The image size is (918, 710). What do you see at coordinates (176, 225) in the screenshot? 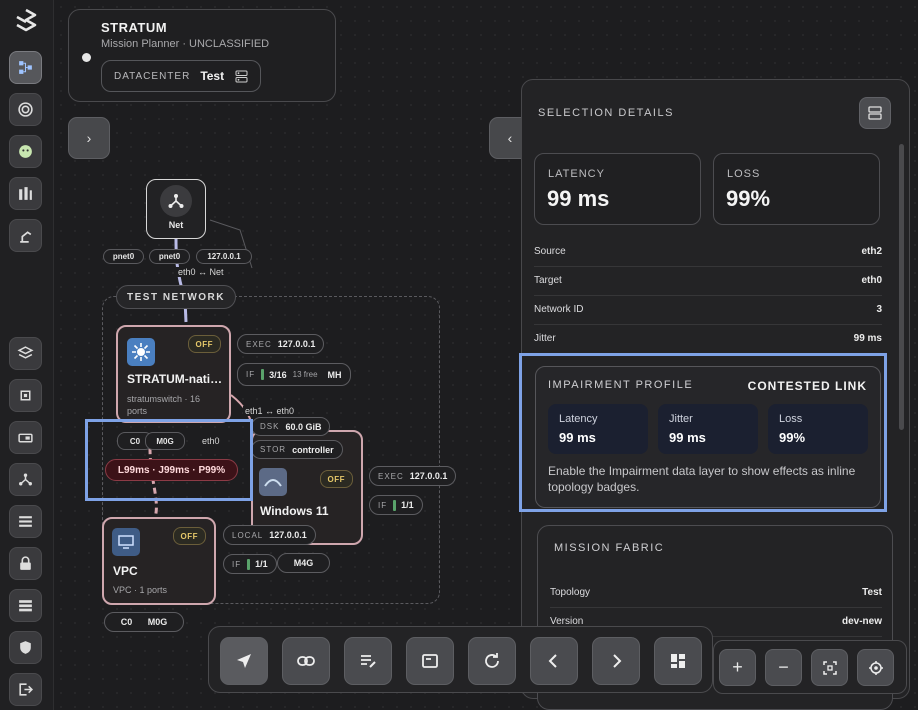
I see `net-node-label: Net` at bounding box center [176, 225].